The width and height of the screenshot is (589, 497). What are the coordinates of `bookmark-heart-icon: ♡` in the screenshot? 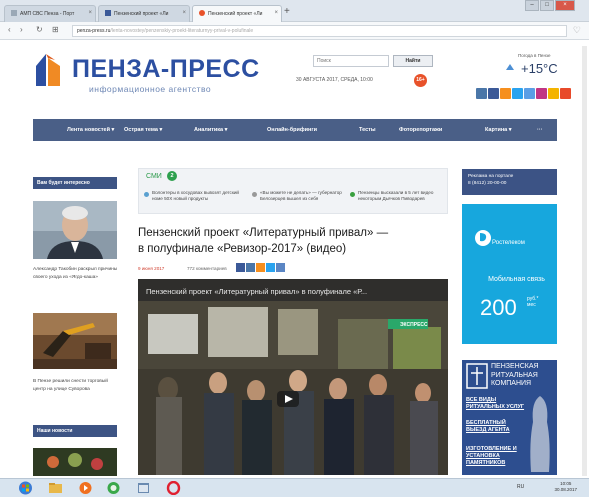 It's located at (577, 30).